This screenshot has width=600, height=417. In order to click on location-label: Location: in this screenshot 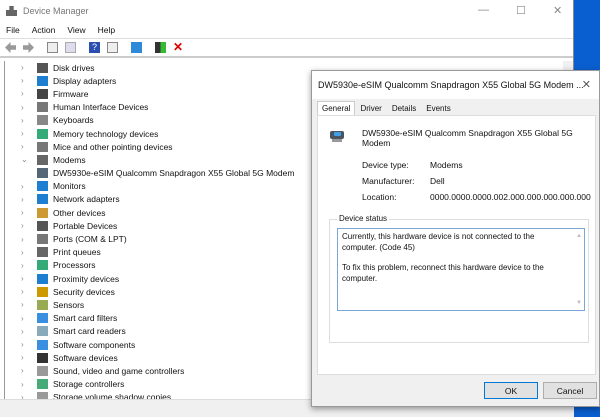, I will do `click(379, 197)`.